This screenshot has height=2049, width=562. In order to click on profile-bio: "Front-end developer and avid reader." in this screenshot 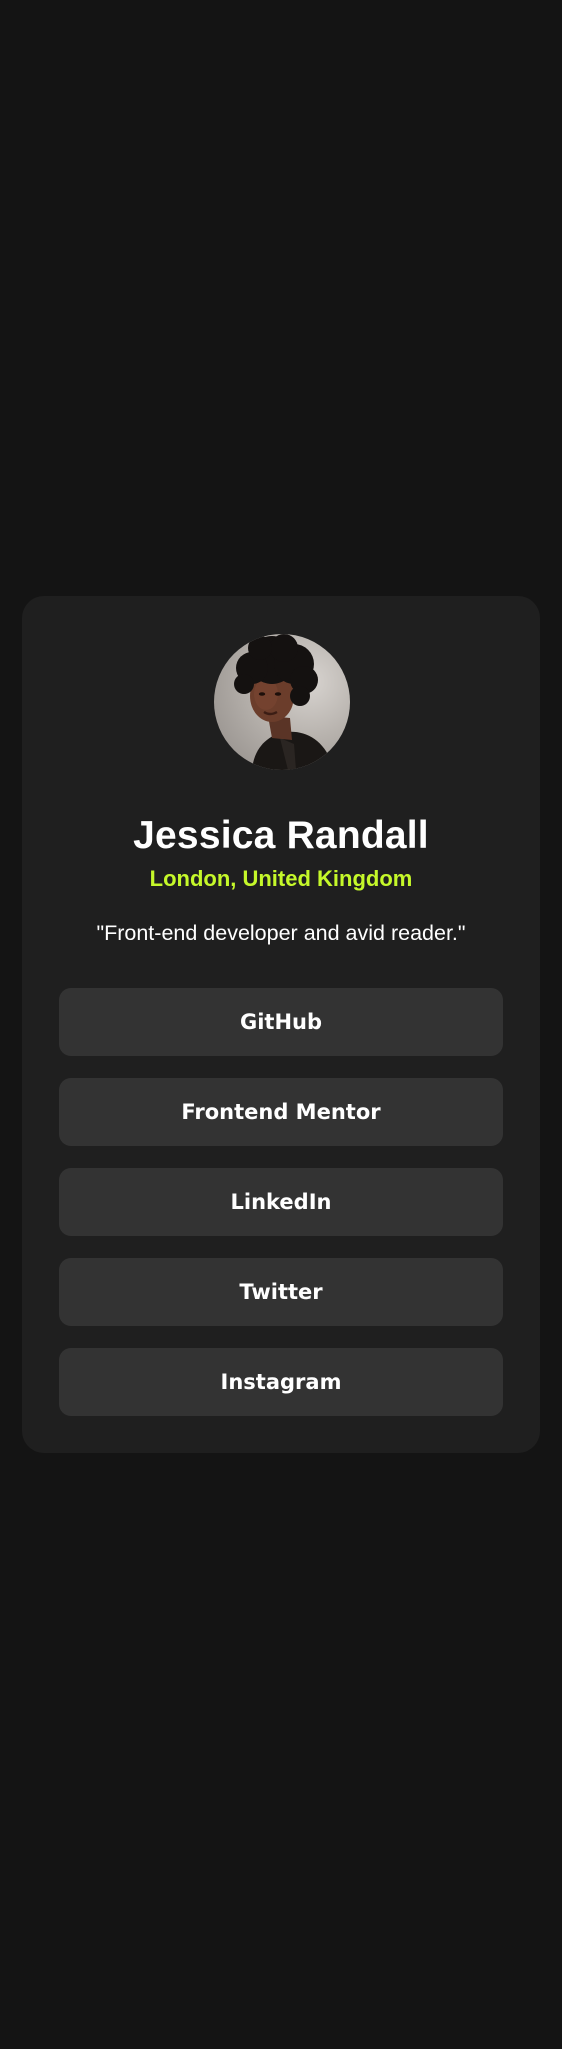, I will do `click(281, 933)`.